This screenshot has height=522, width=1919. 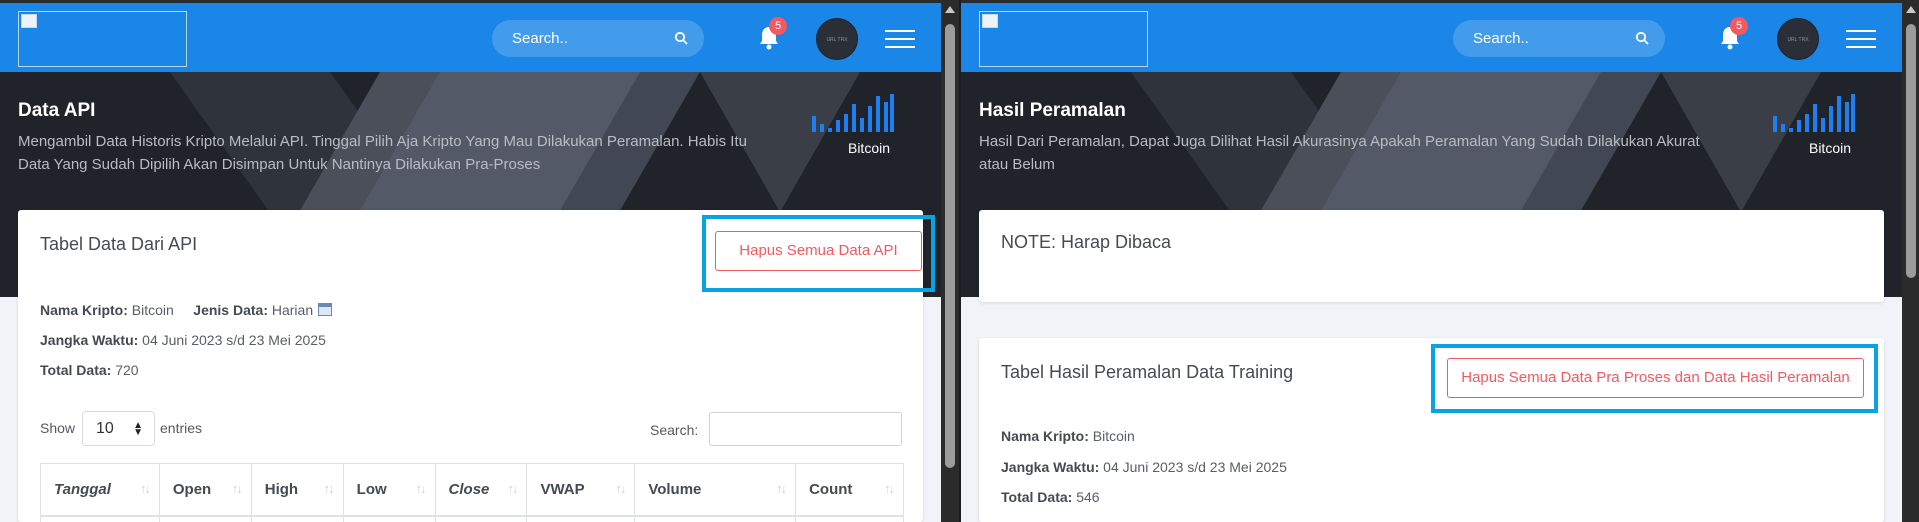 What do you see at coordinates (292, 310) in the screenshot?
I see `data-type: Harian` at bounding box center [292, 310].